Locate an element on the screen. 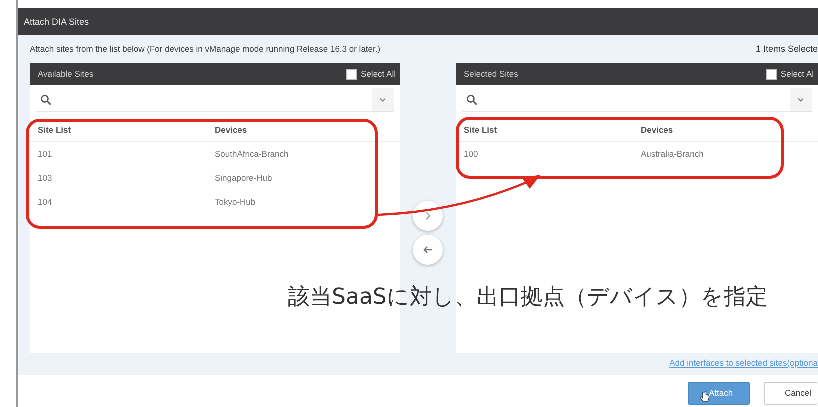 Image resolution: width=818 pixels, height=407 pixels. attach-button: Attach is located at coordinates (719, 393).